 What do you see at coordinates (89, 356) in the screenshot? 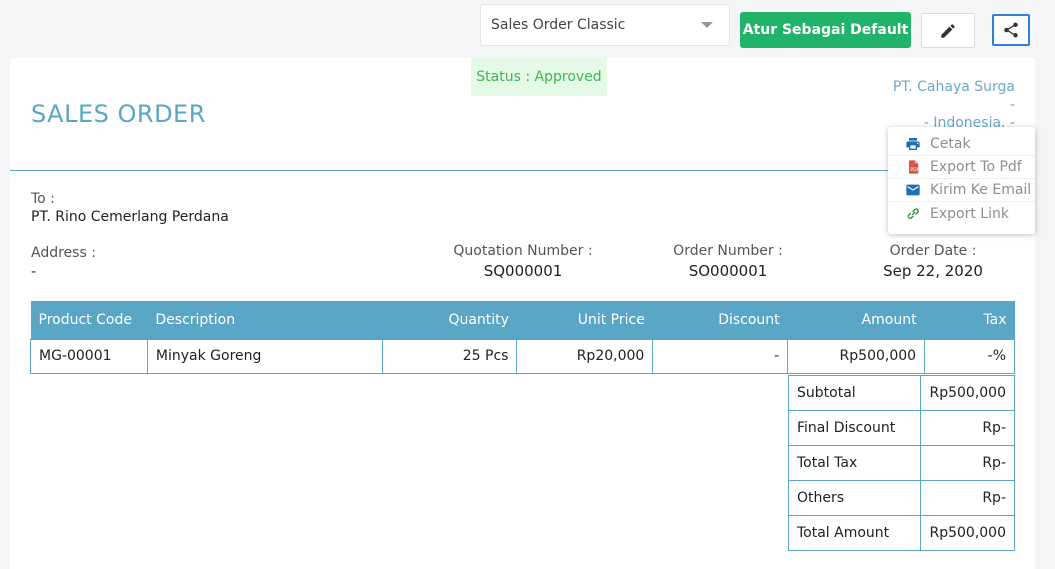
I see `product-code-cell: MG-00001` at bounding box center [89, 356].